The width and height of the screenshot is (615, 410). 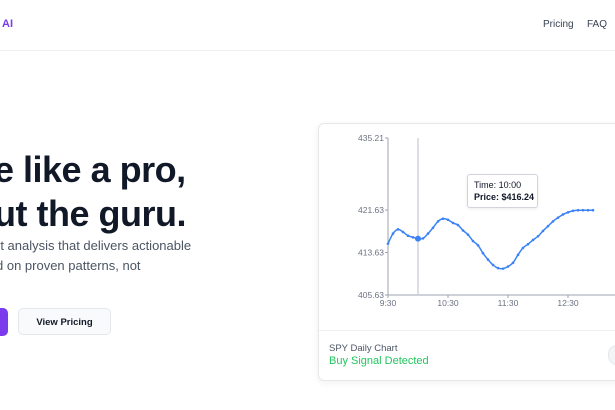 I want to click on card-title: SPY Daily Chart, so click(x=363, y=348).